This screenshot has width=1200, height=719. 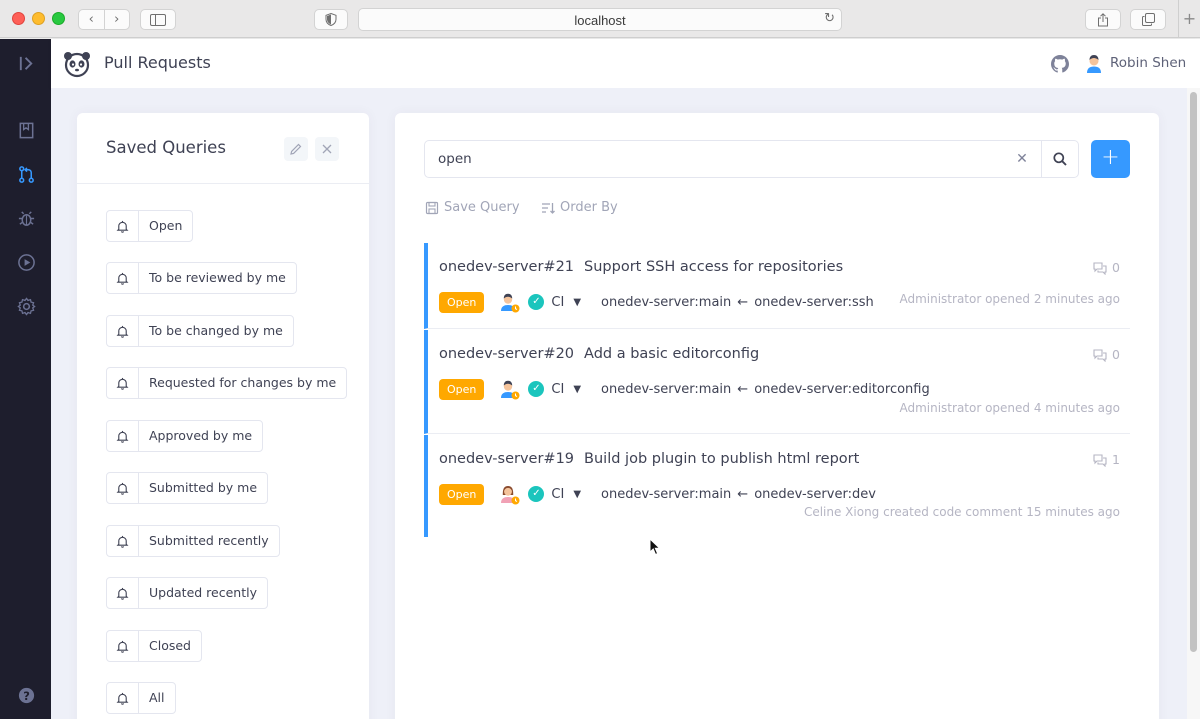 What do you see at coordinates (327, 149) in the screenshot?
I see `close-queries-button` at bounding box center [327, 149].